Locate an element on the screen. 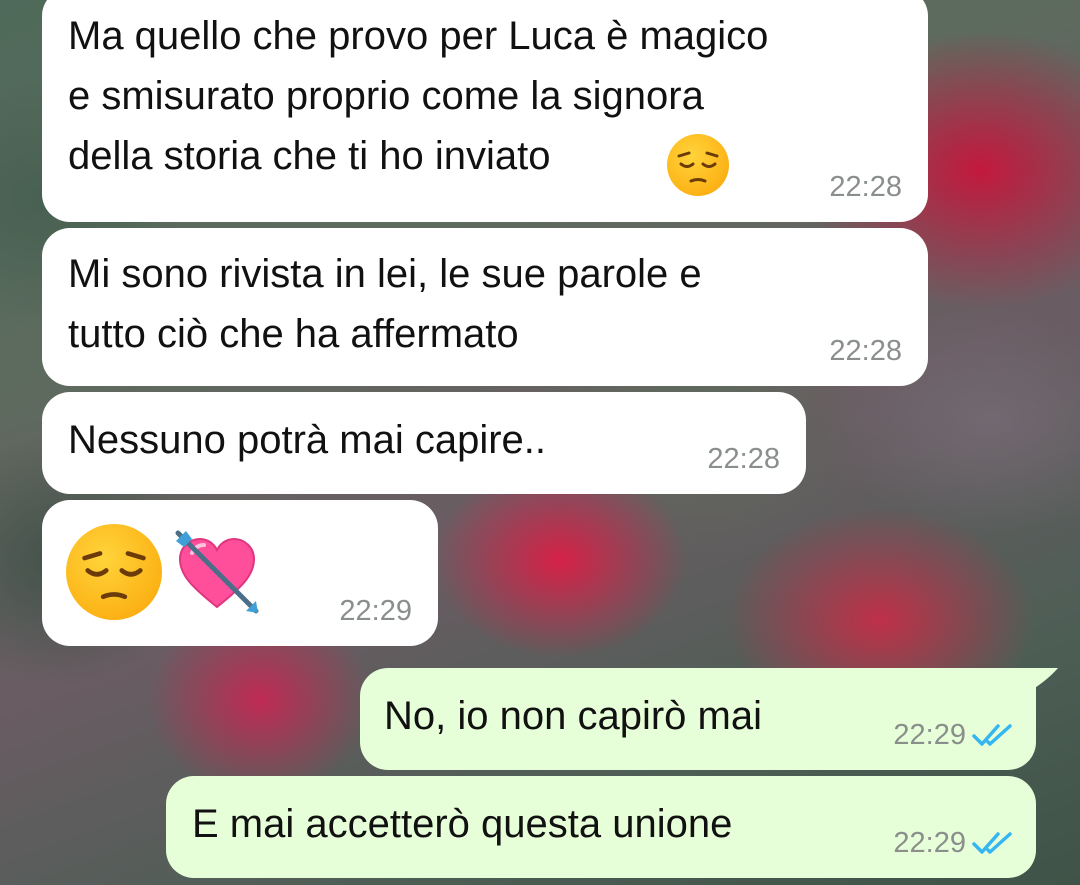  message-bubble-incoming: 22:29 is located at coordinates (240, 573).